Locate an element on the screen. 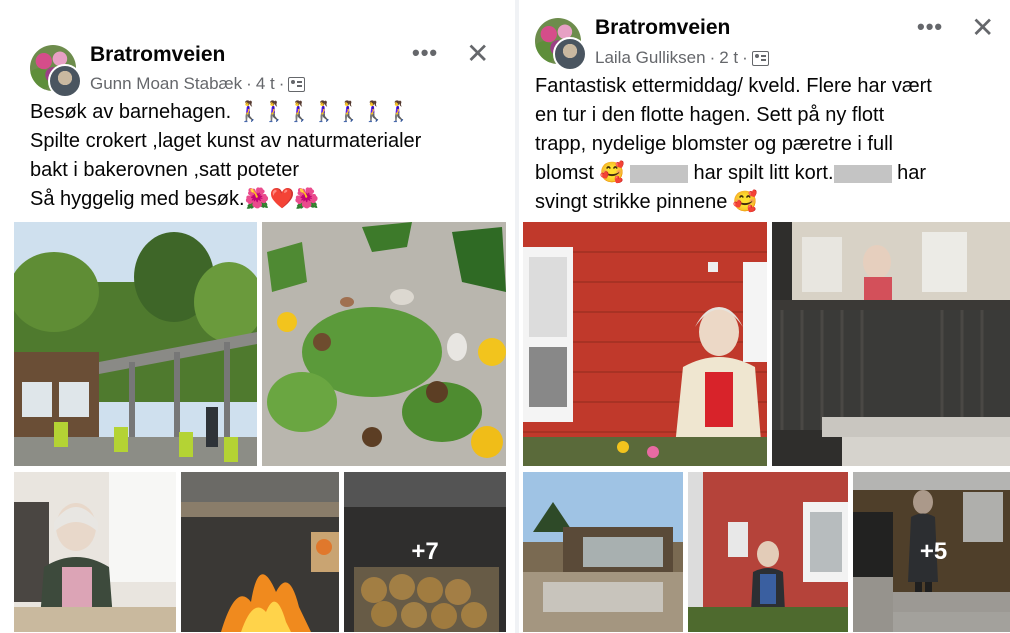 This screenshot has height=633, width=1010. photo-resident-stairs: +5 is located at coordinates (931, 552).